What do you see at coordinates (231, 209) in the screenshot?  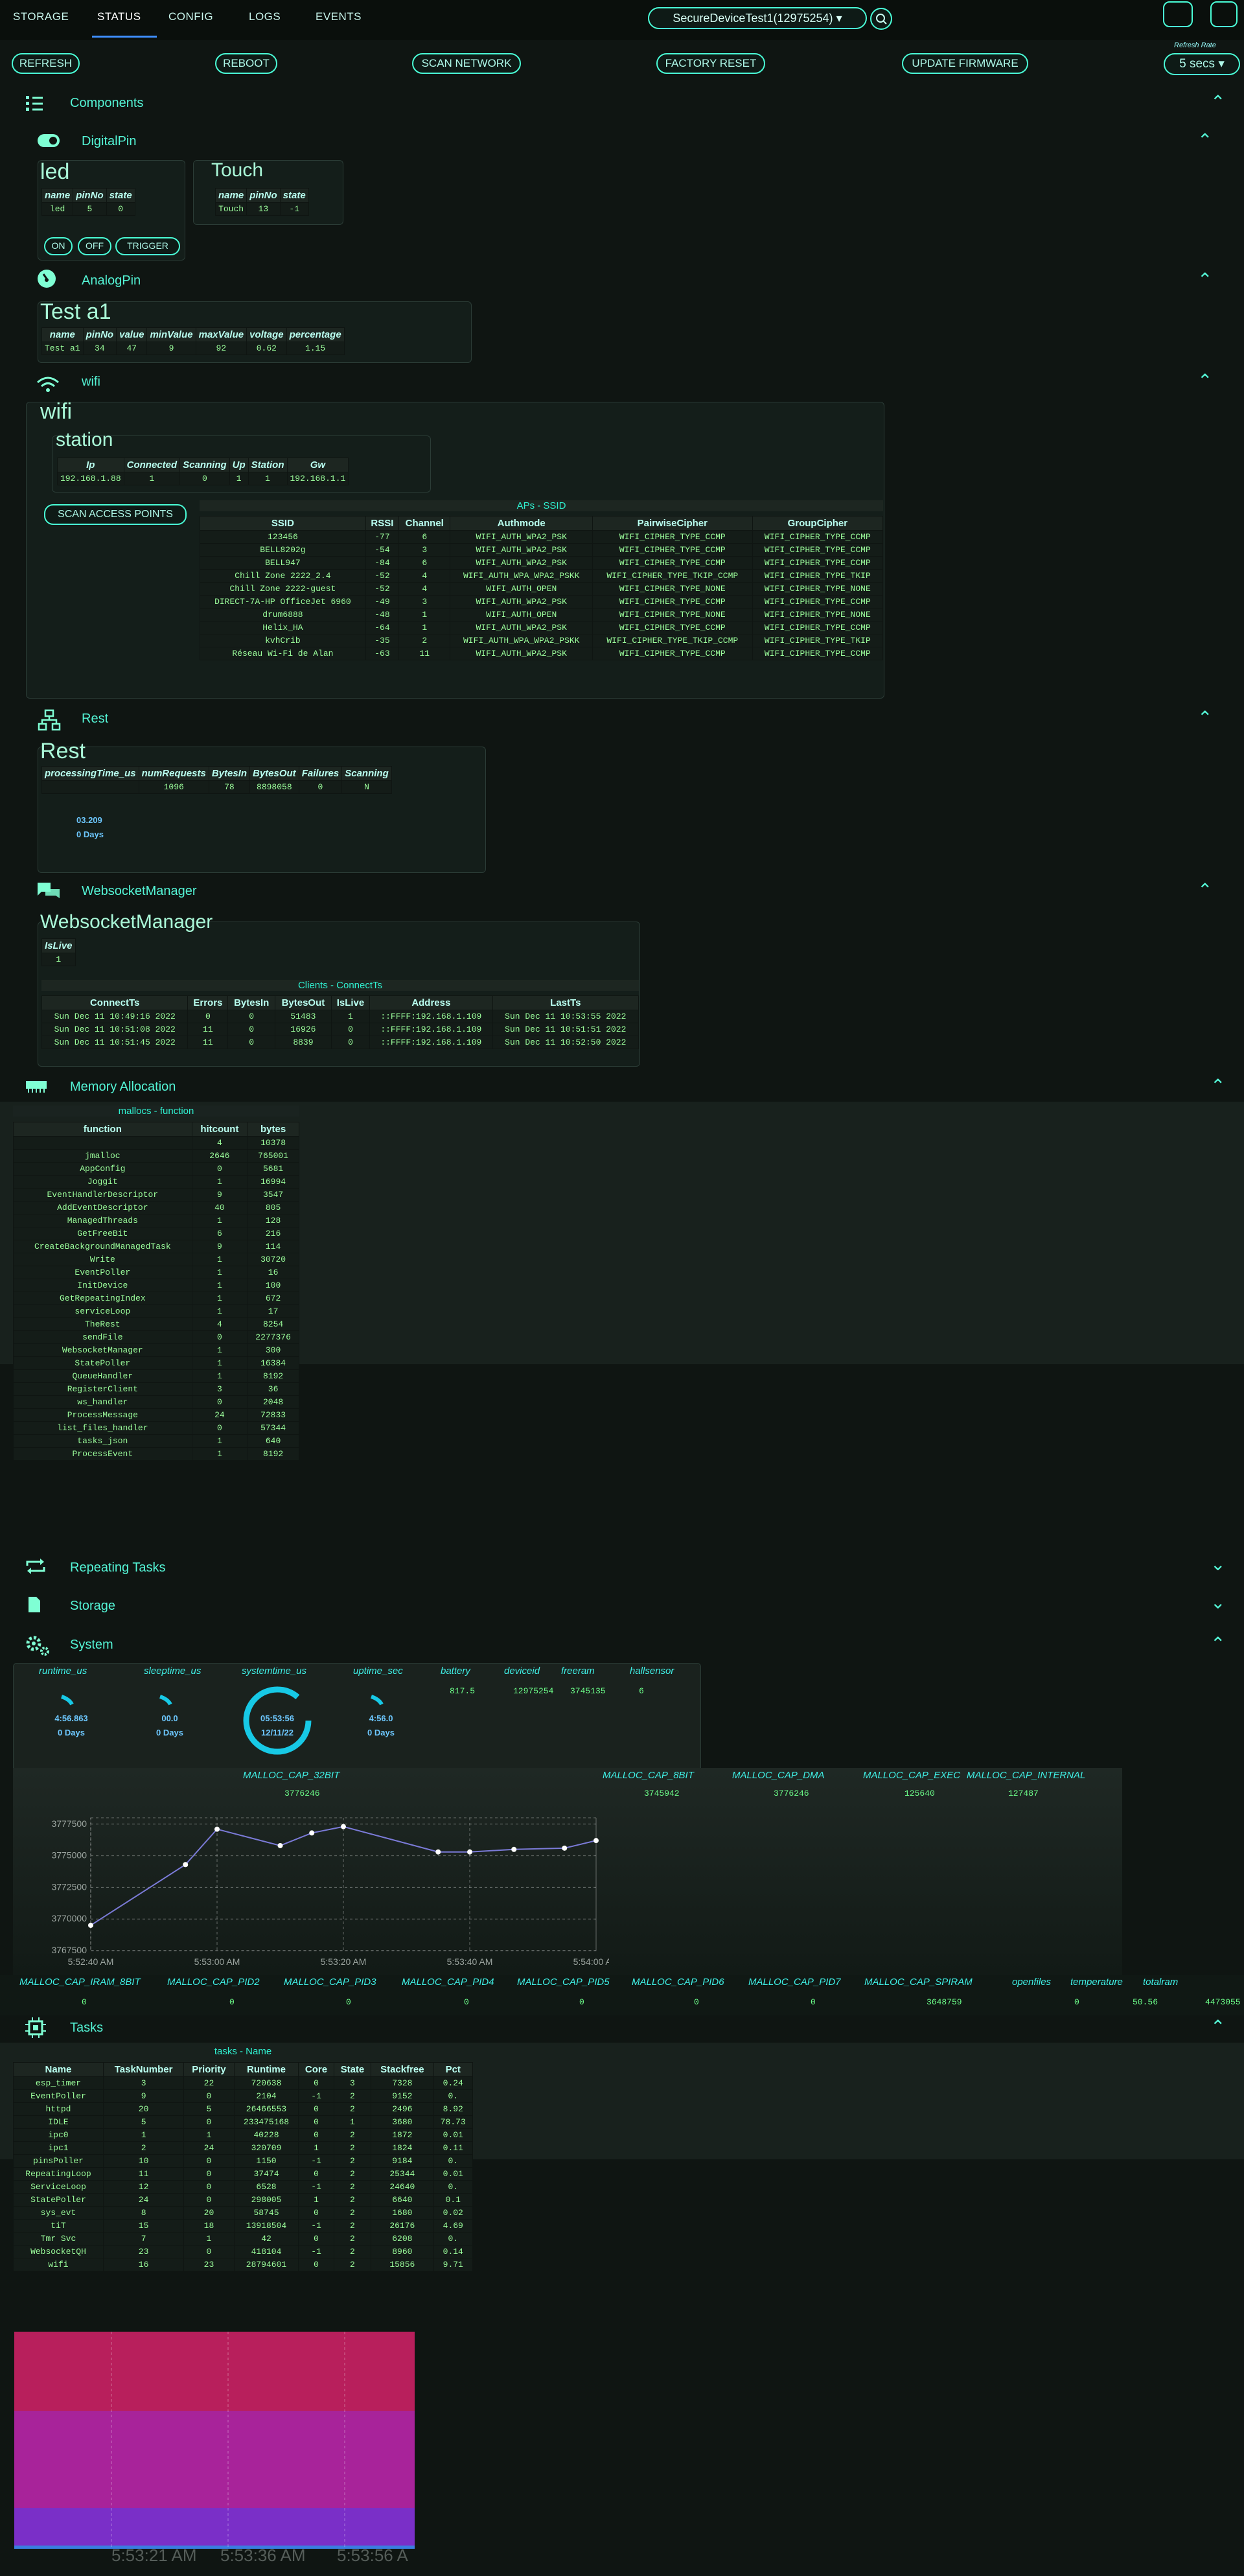 I see `cell: Touch` at bounding box center [231, 209].